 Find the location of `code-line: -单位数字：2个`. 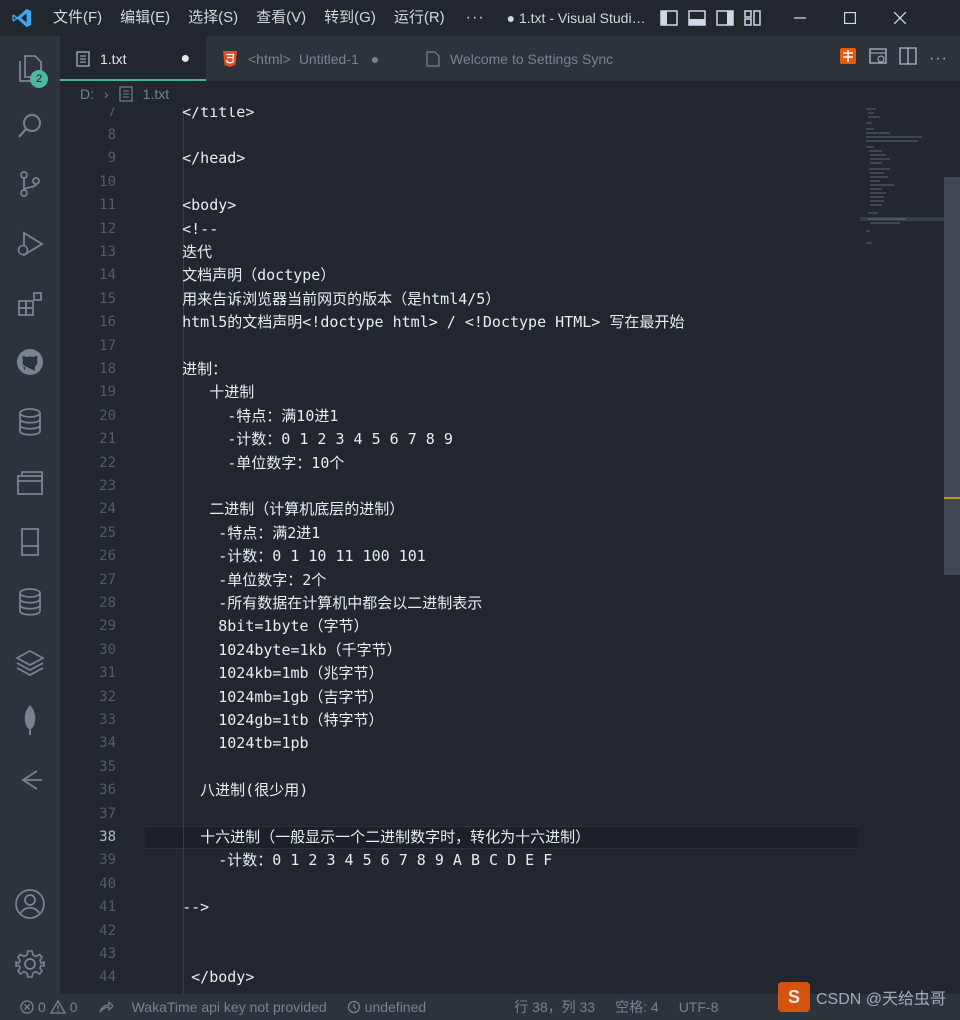

code-line: -单位数字：2个 is located at coordinates (236, 580).